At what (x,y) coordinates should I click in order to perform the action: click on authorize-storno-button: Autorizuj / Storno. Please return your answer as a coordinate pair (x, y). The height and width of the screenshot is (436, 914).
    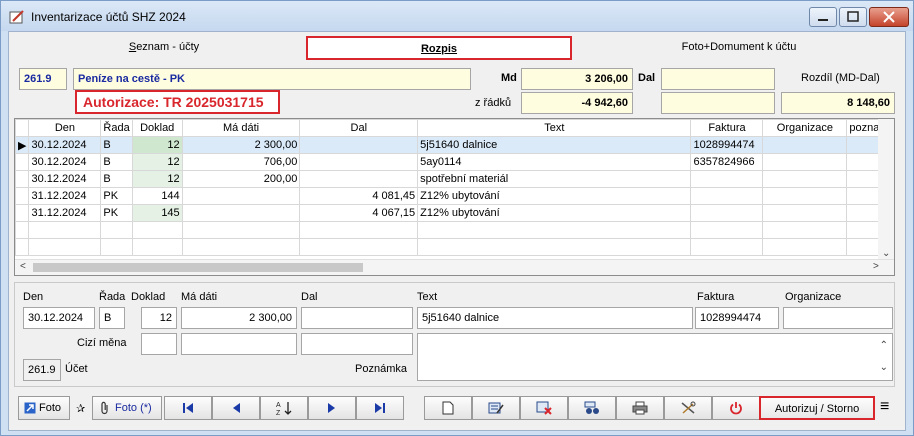
    Looking at the image, I should click on (817, 408).